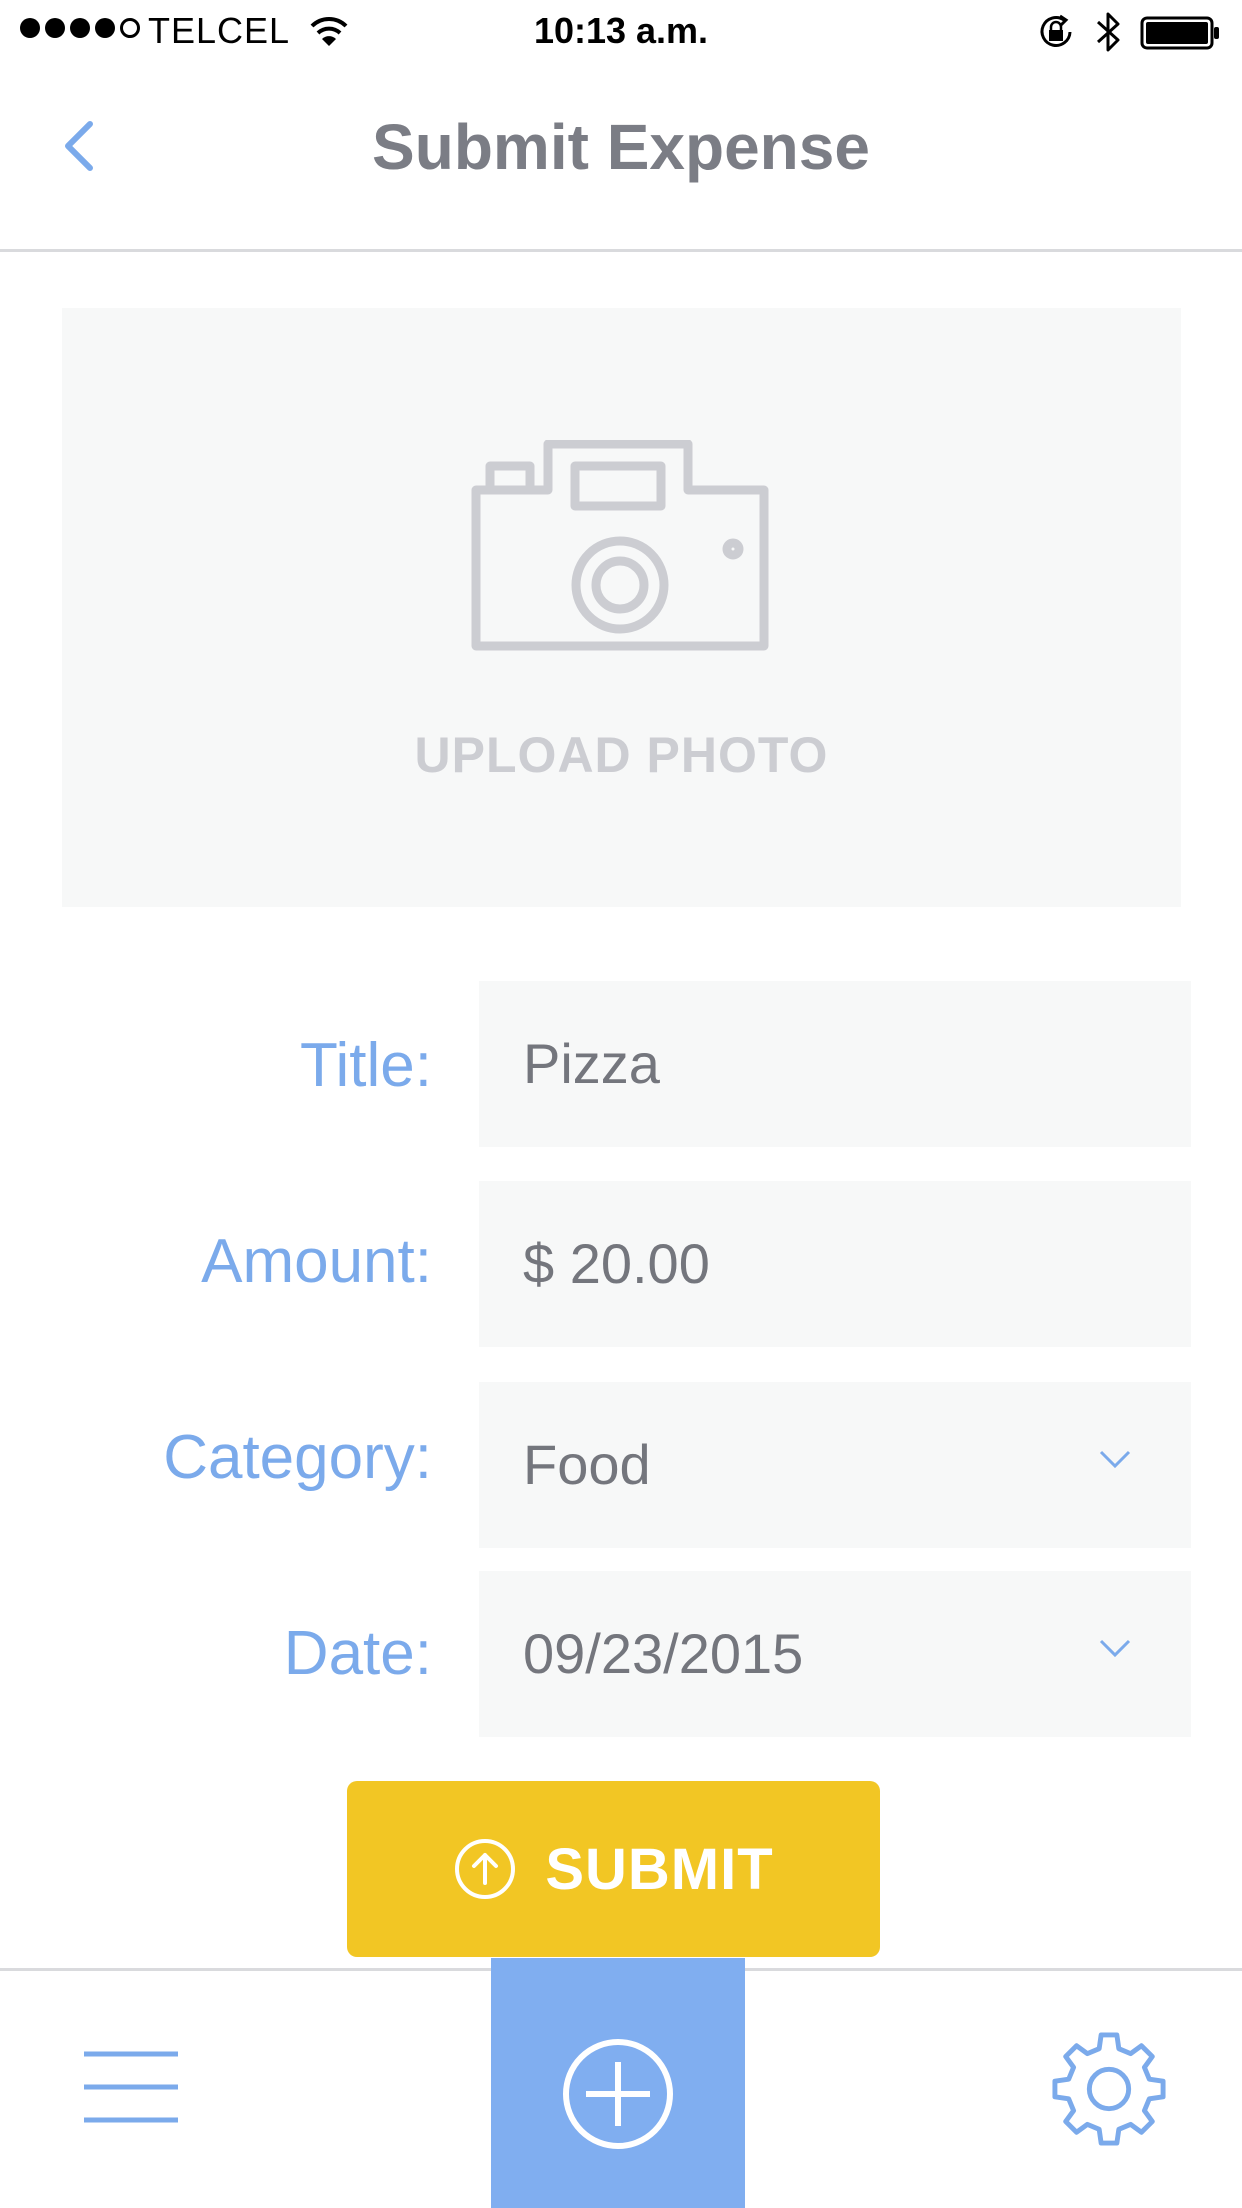 Image resolution: width=1242 pixels, height=2208 pixels. What do you see at coordinates (621, 755) in the screenshot?
I see `upload-photo-label: UPLOAD PHOTO` at bounding box center [621, 755].